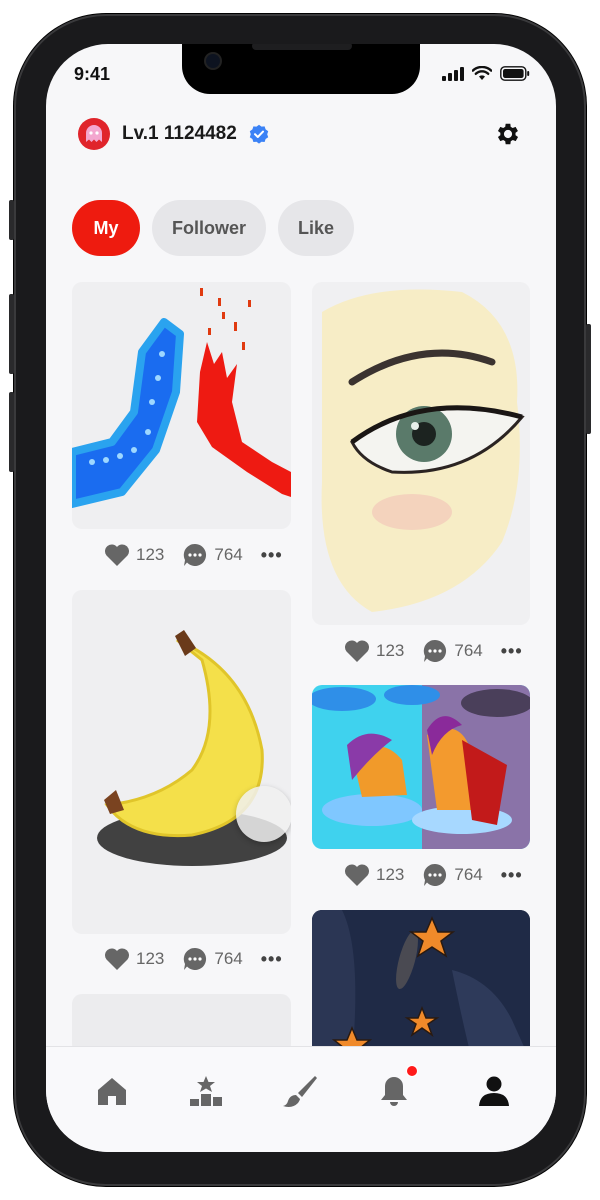 The height and width of the screenshot is (1200, 600). I want to click on starfish-artwork, so click(421, 985).